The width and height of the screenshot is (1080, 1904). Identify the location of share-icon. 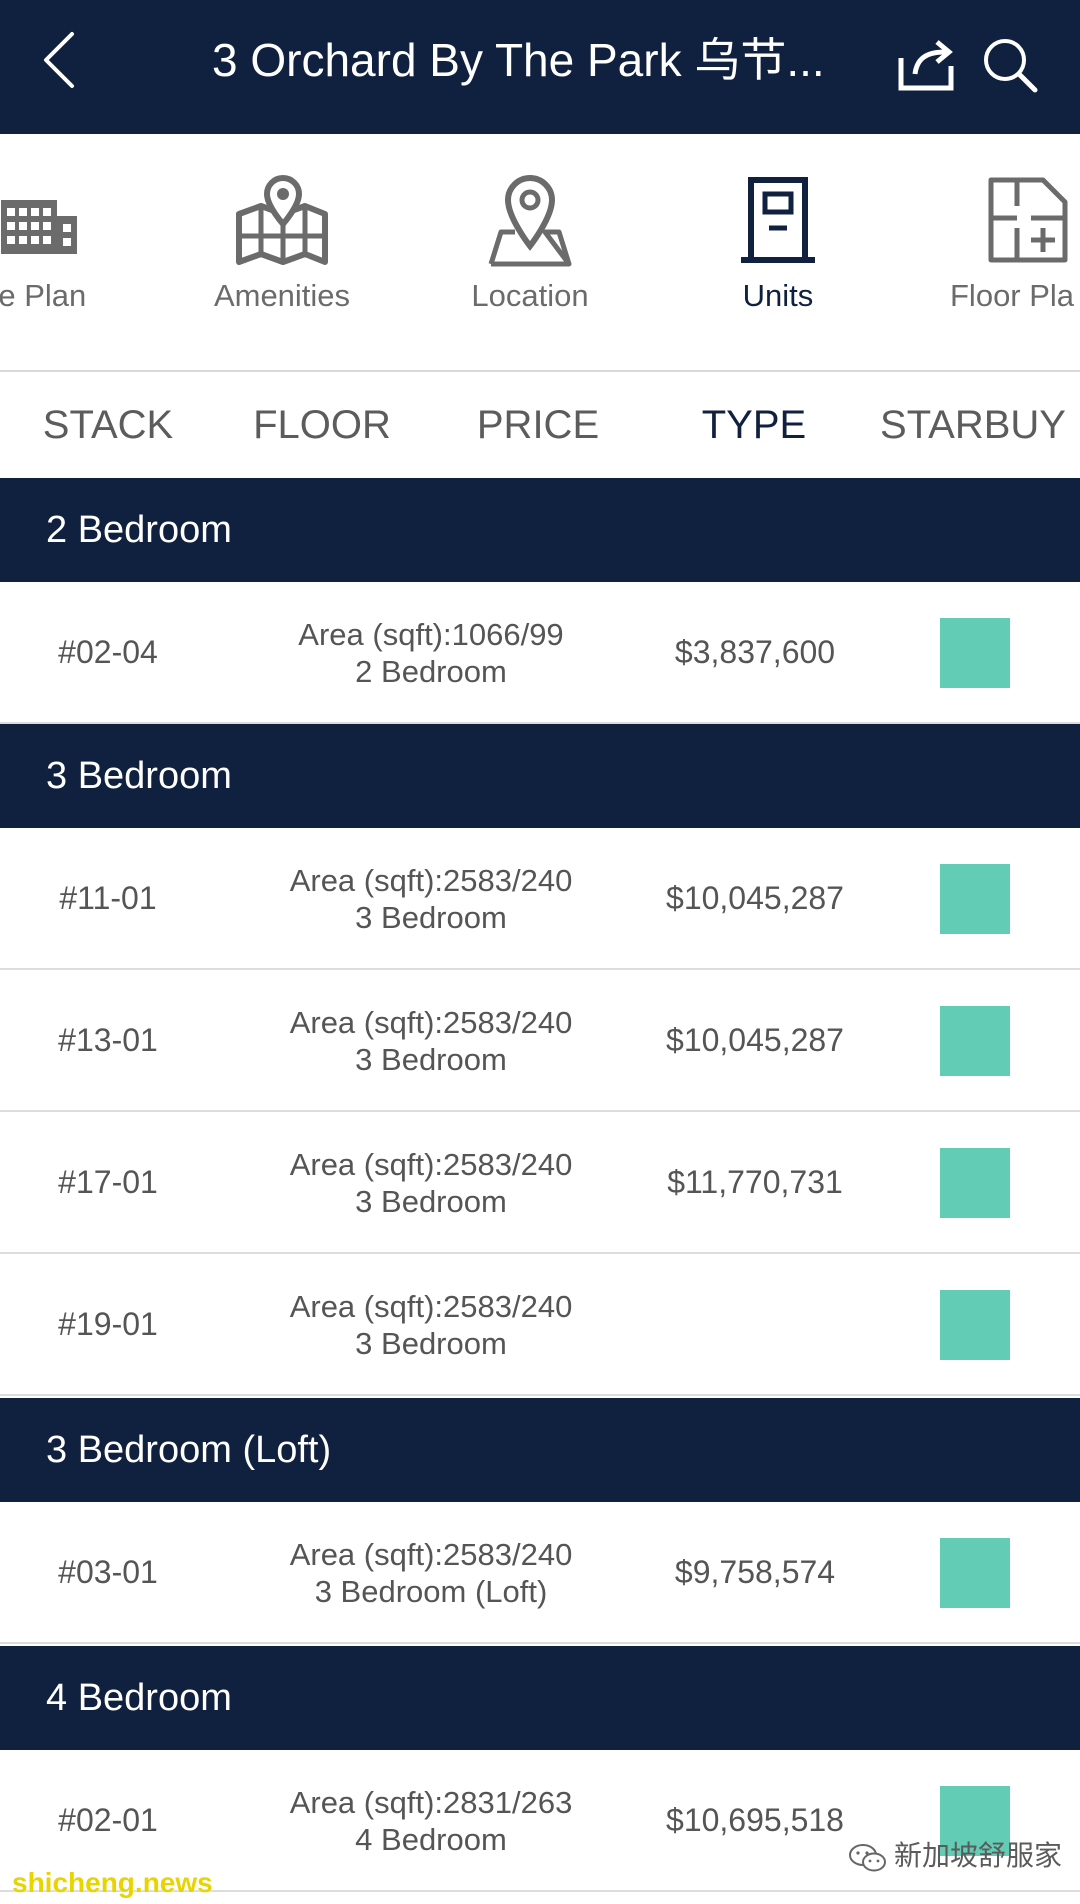
(926, 65).